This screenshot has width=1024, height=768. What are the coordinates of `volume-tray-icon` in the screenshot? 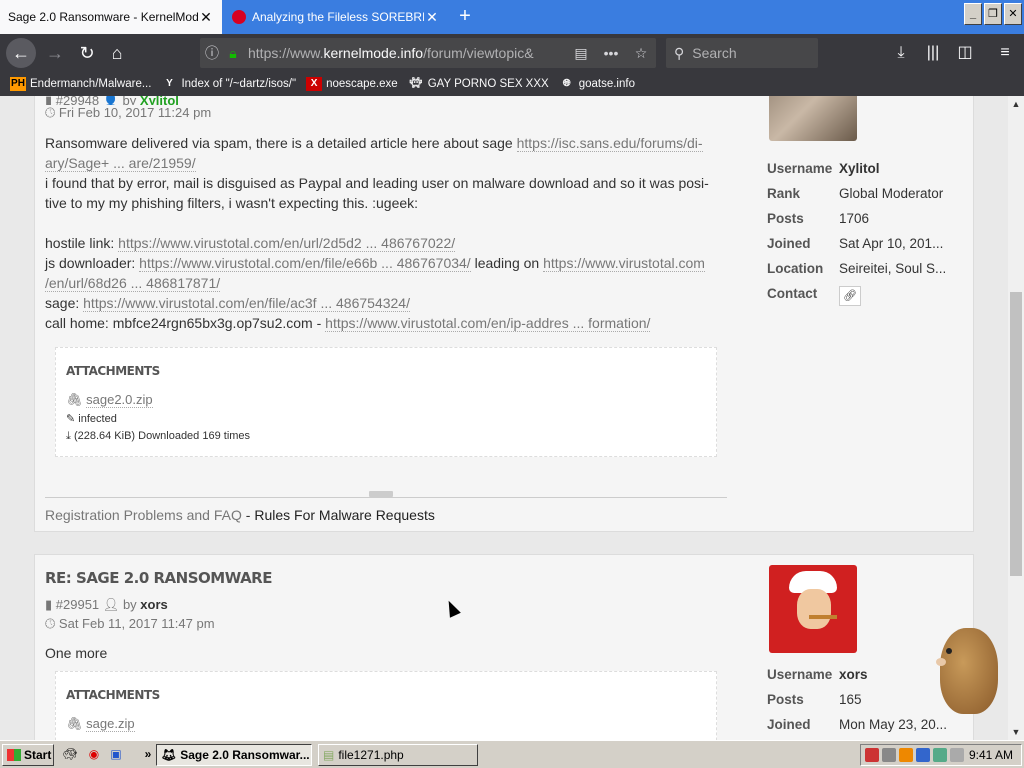 It's located at (940, 755).